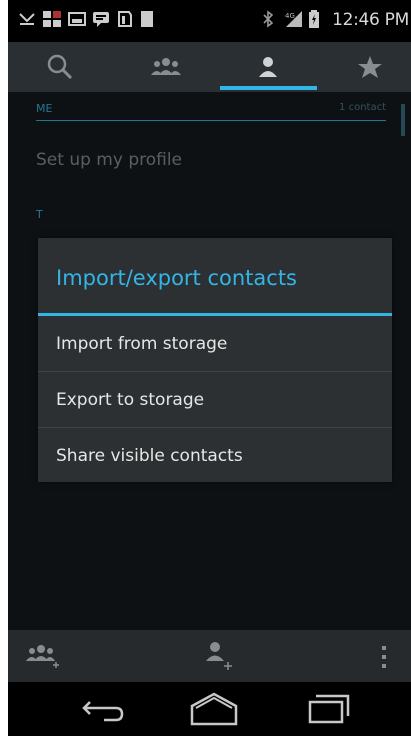  Describe the element at coordinates (176, 278) in the screenshot. I see `dialog-title: Import/export contacts` at that location.